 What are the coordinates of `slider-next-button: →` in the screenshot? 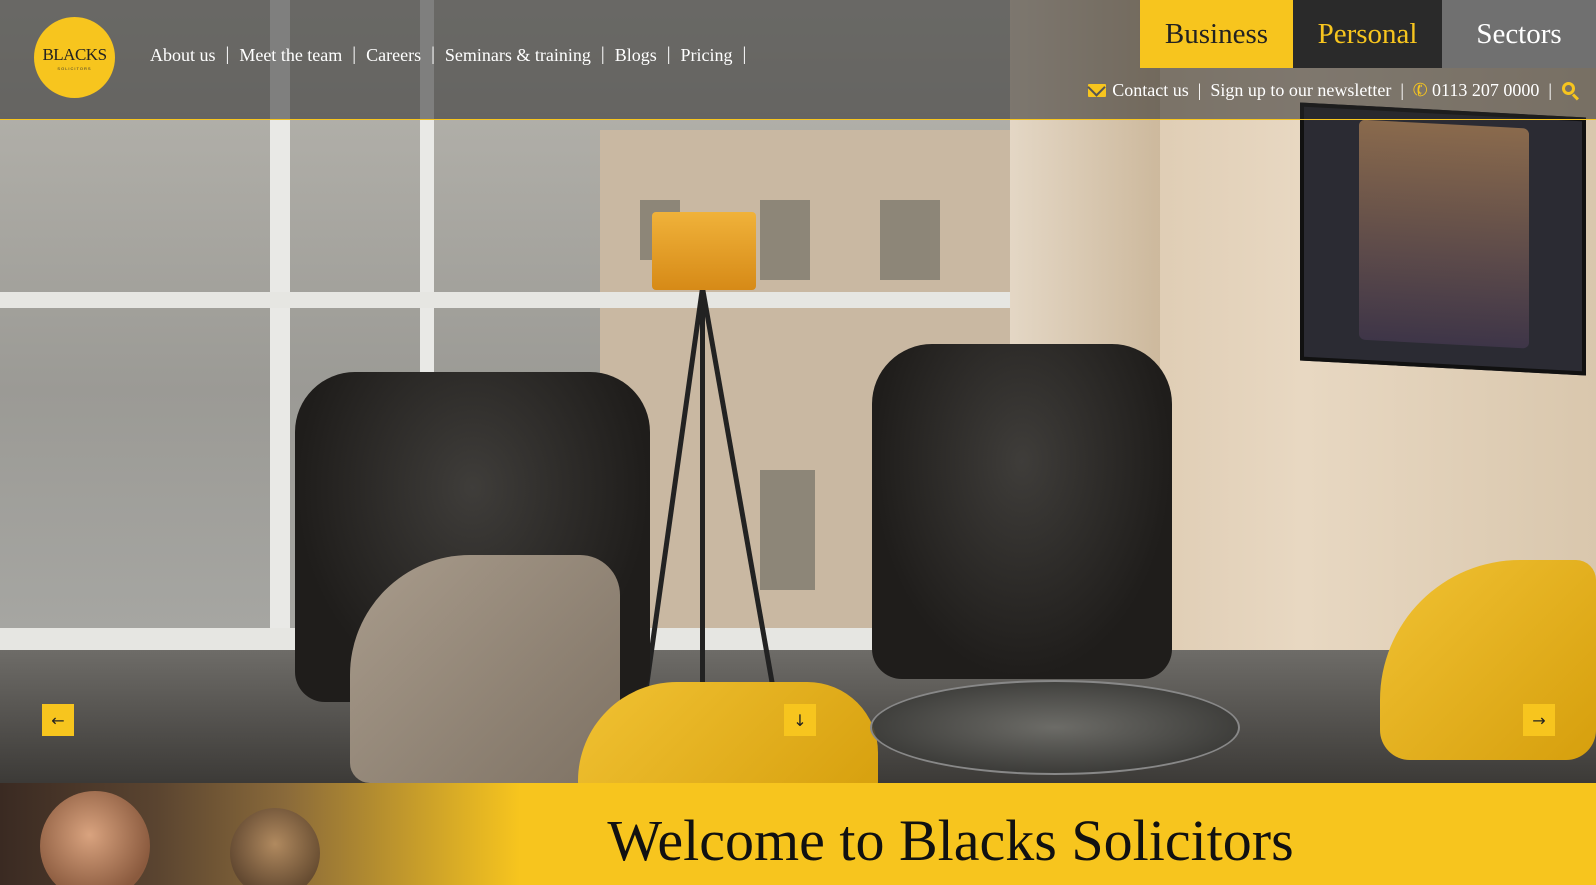 It's located at (1539, 720).